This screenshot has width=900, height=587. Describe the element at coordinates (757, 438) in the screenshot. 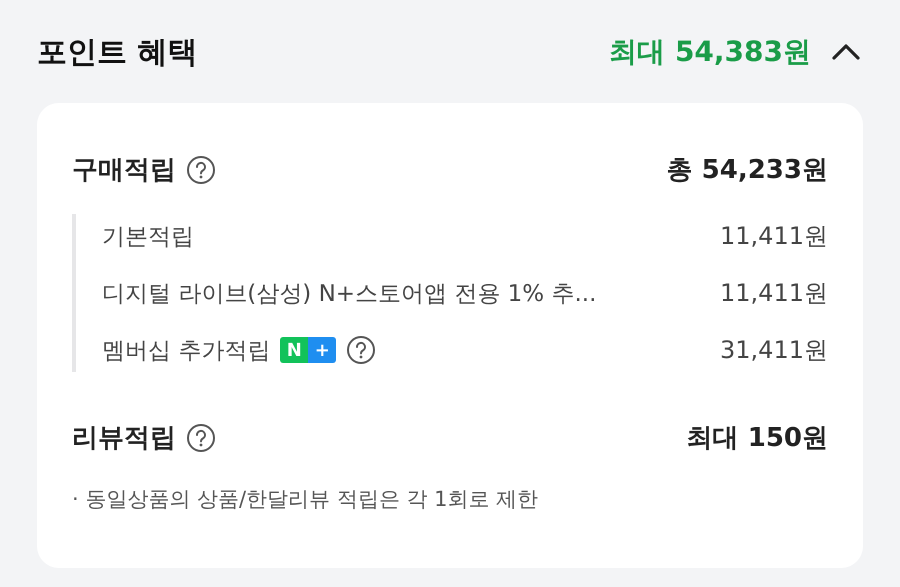

I see `points-amount: 최대 150원` at that location.